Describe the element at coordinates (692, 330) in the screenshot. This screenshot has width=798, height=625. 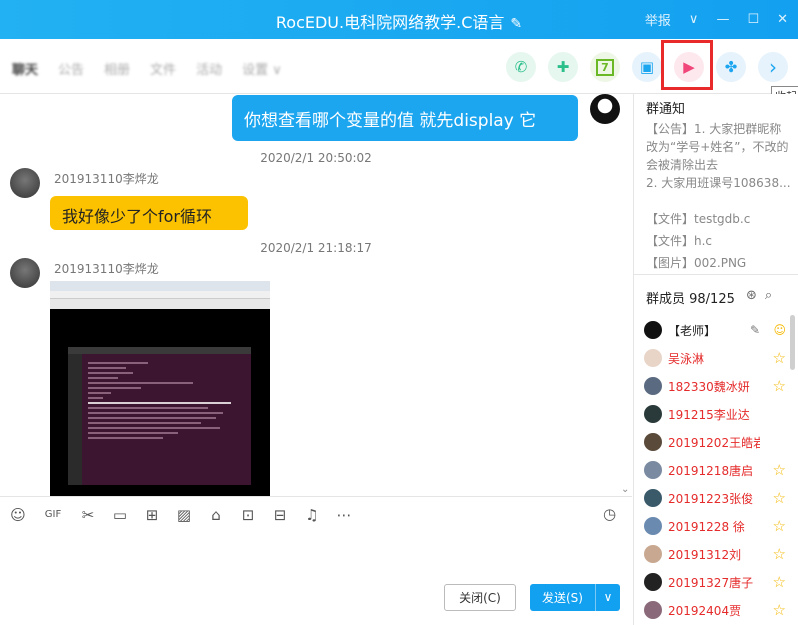
I see `member-name: 【老师】` at that location.